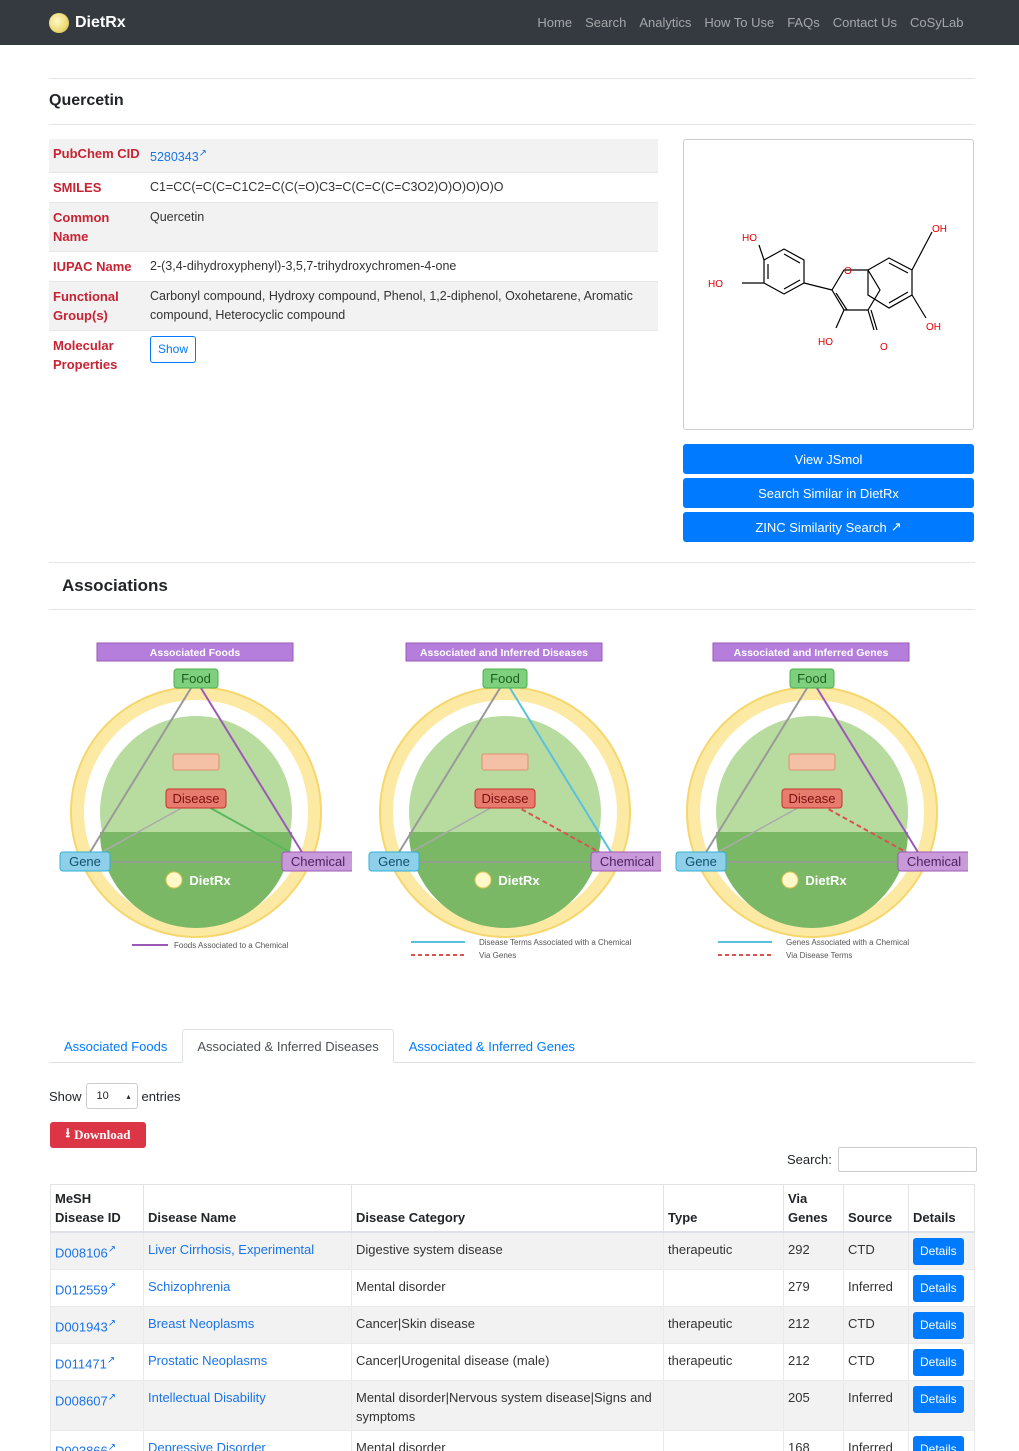  I want to click on mesh-id-link: D011471, so click(81, 1363).